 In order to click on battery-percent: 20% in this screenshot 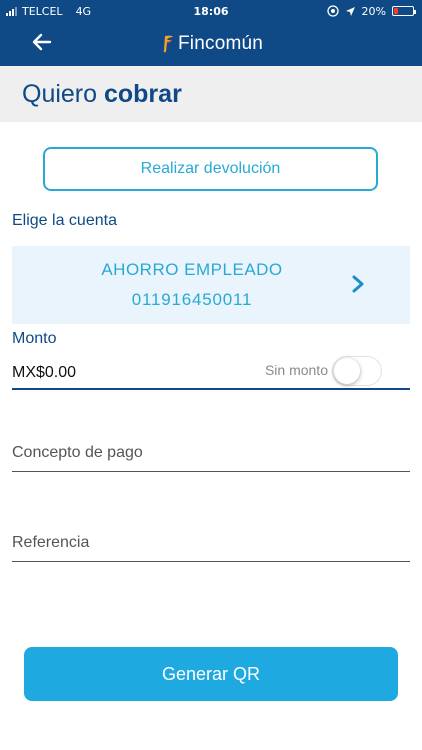, I will do `click(373, 11)`.